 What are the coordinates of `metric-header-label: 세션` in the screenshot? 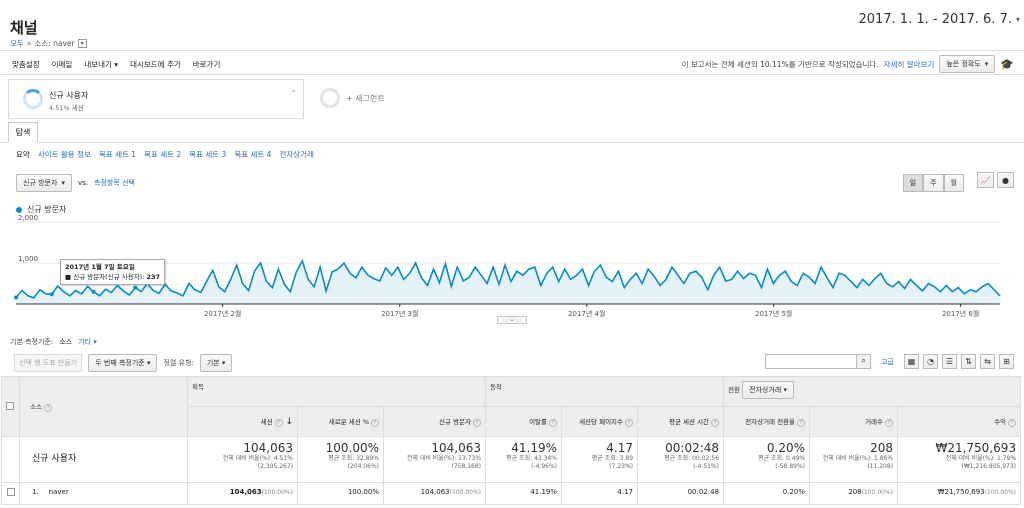 It's located at (266, 422).